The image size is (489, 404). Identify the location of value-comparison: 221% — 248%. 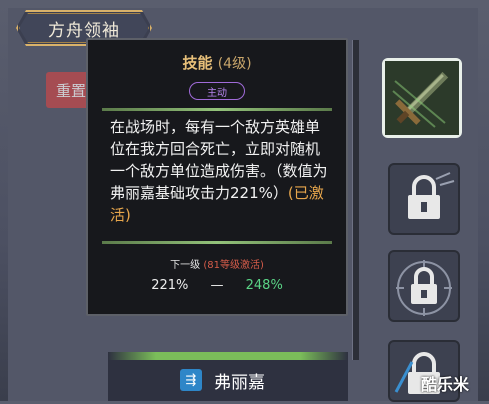
(217, 285).